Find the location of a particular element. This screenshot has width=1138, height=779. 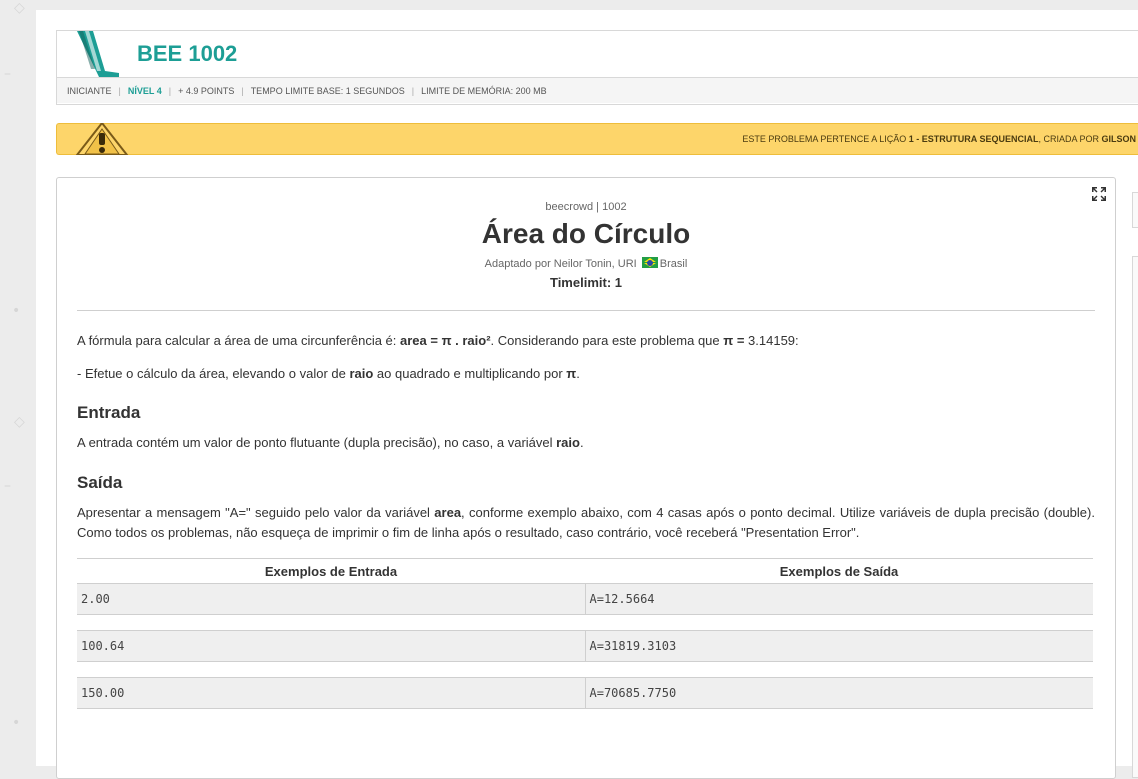

sample-row: 150.00 A=70685.7750 is located at coordinates (585, 693).